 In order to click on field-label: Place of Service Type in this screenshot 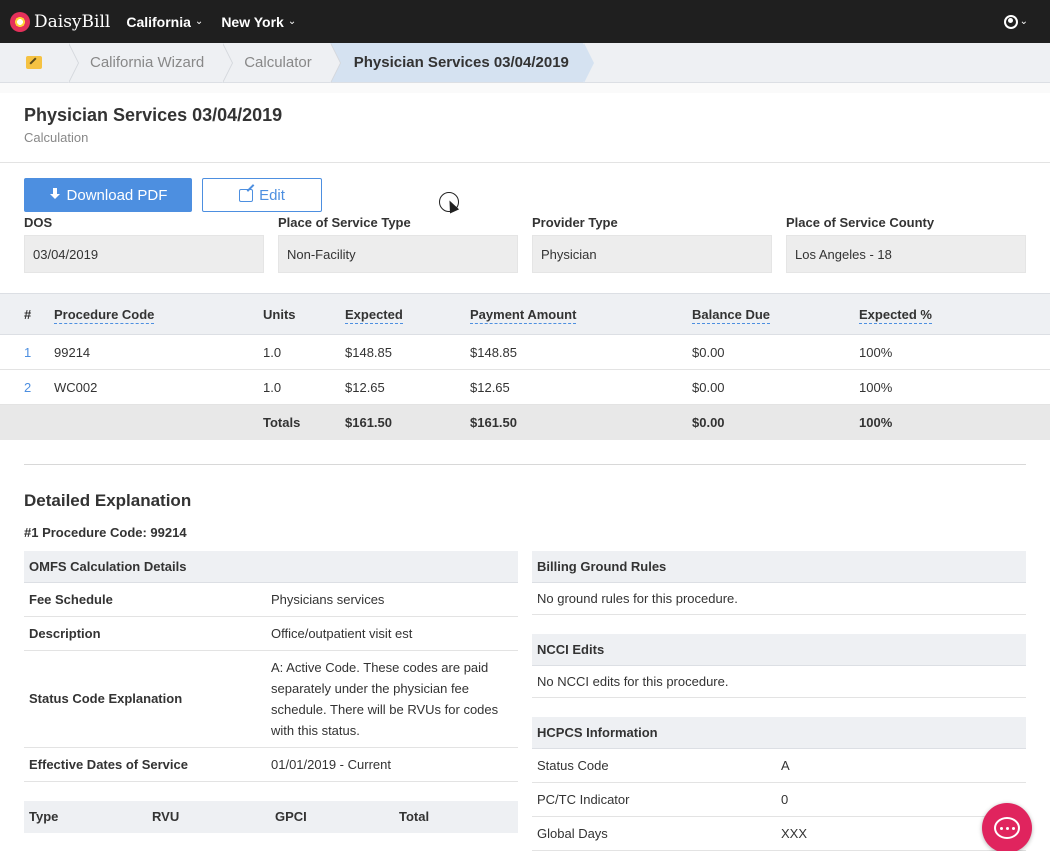, I will do `click(344, 222)`.